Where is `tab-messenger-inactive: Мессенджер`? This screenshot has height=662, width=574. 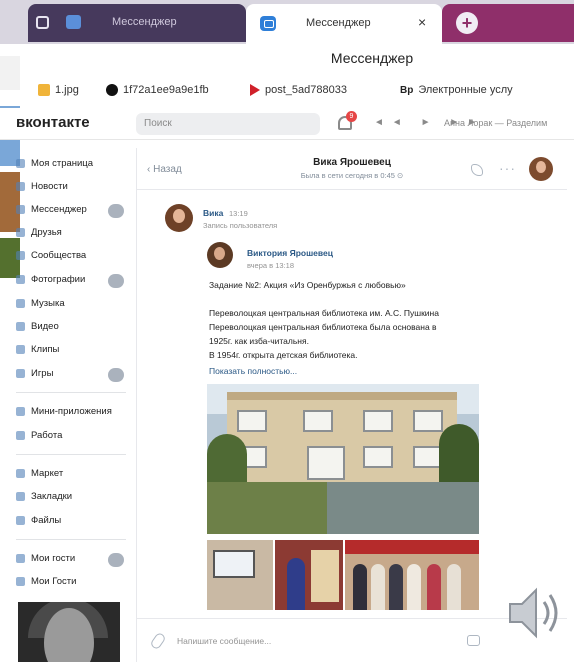
tab-messenger-inactive: Мессенджер is located at coordinates (137, 23).